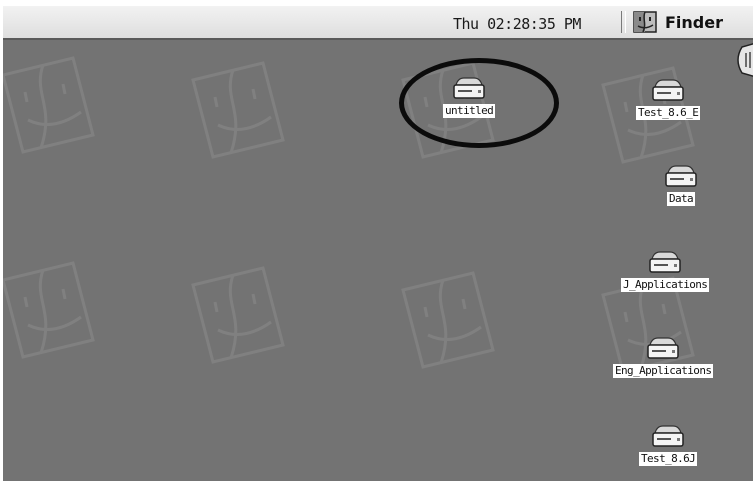  What do you see at coordinates (645, 22) in the screenshot?
I see `finder-icon` at bounding box center [645, 22].